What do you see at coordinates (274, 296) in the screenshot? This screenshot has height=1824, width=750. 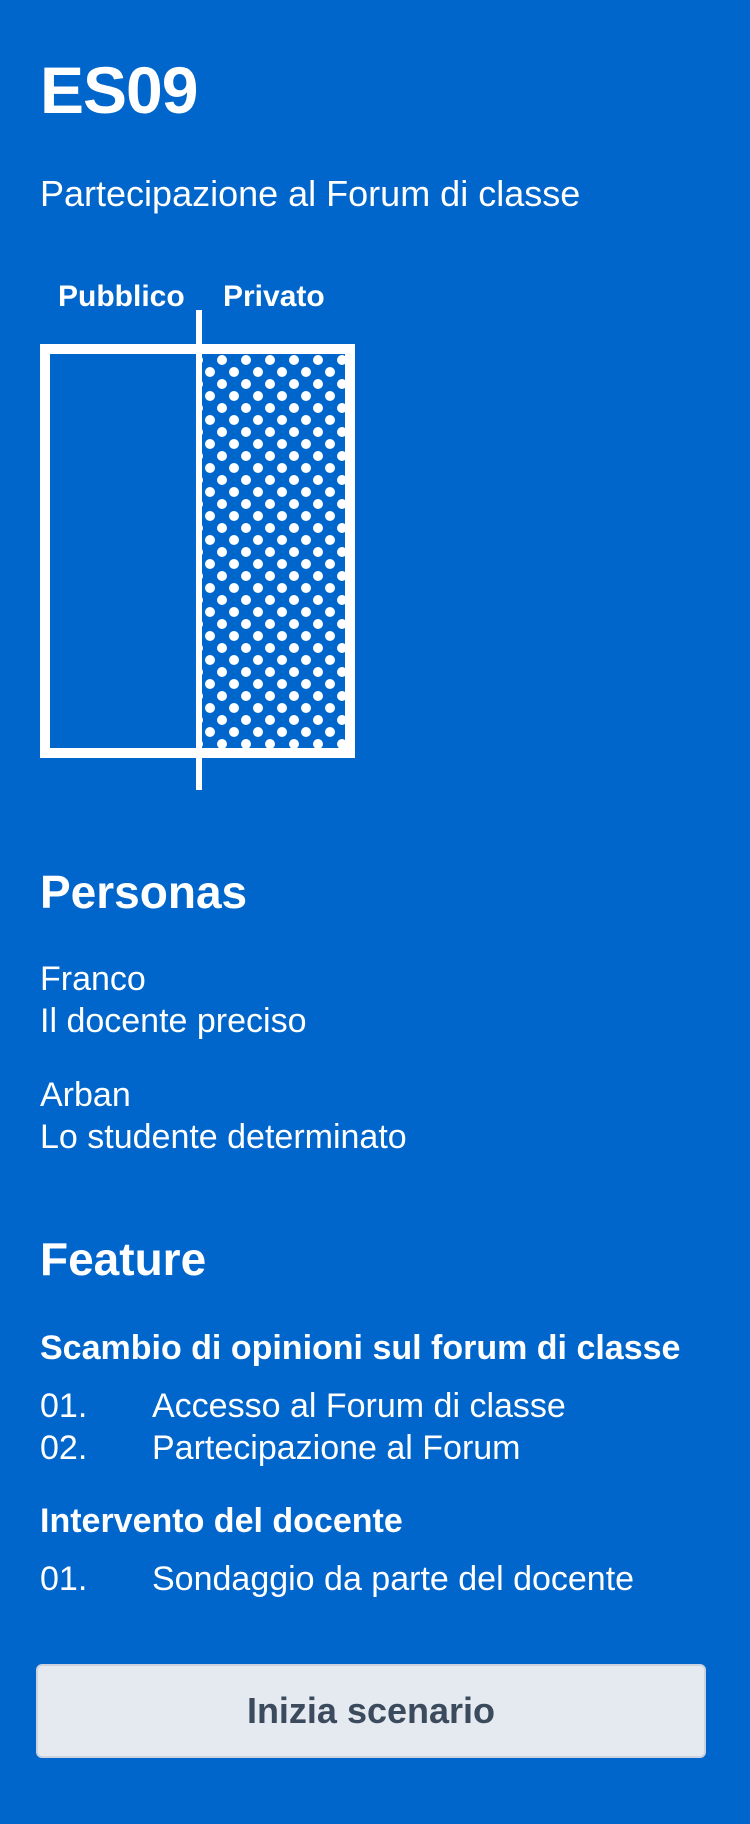 I see `private-label: Privato` at bounding box center [274, 296].